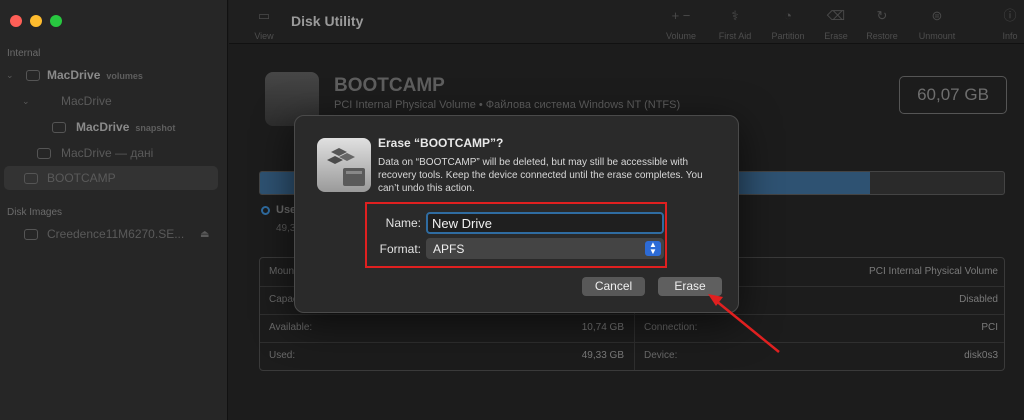 Image resolution: width=1024 pixels, height=420 pixels. I want to click on disk-image-icon, so click(31, 234).